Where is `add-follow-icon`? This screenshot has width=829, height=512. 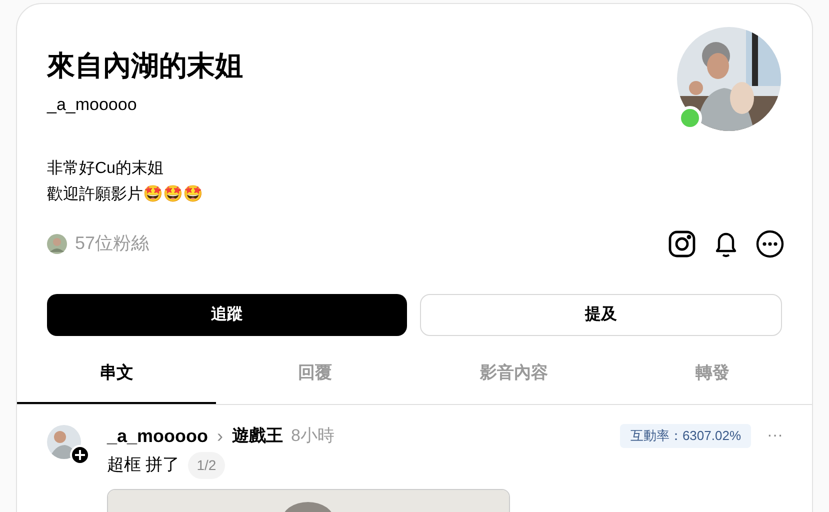
add-follow-icon is located at coordinates (80, 454).